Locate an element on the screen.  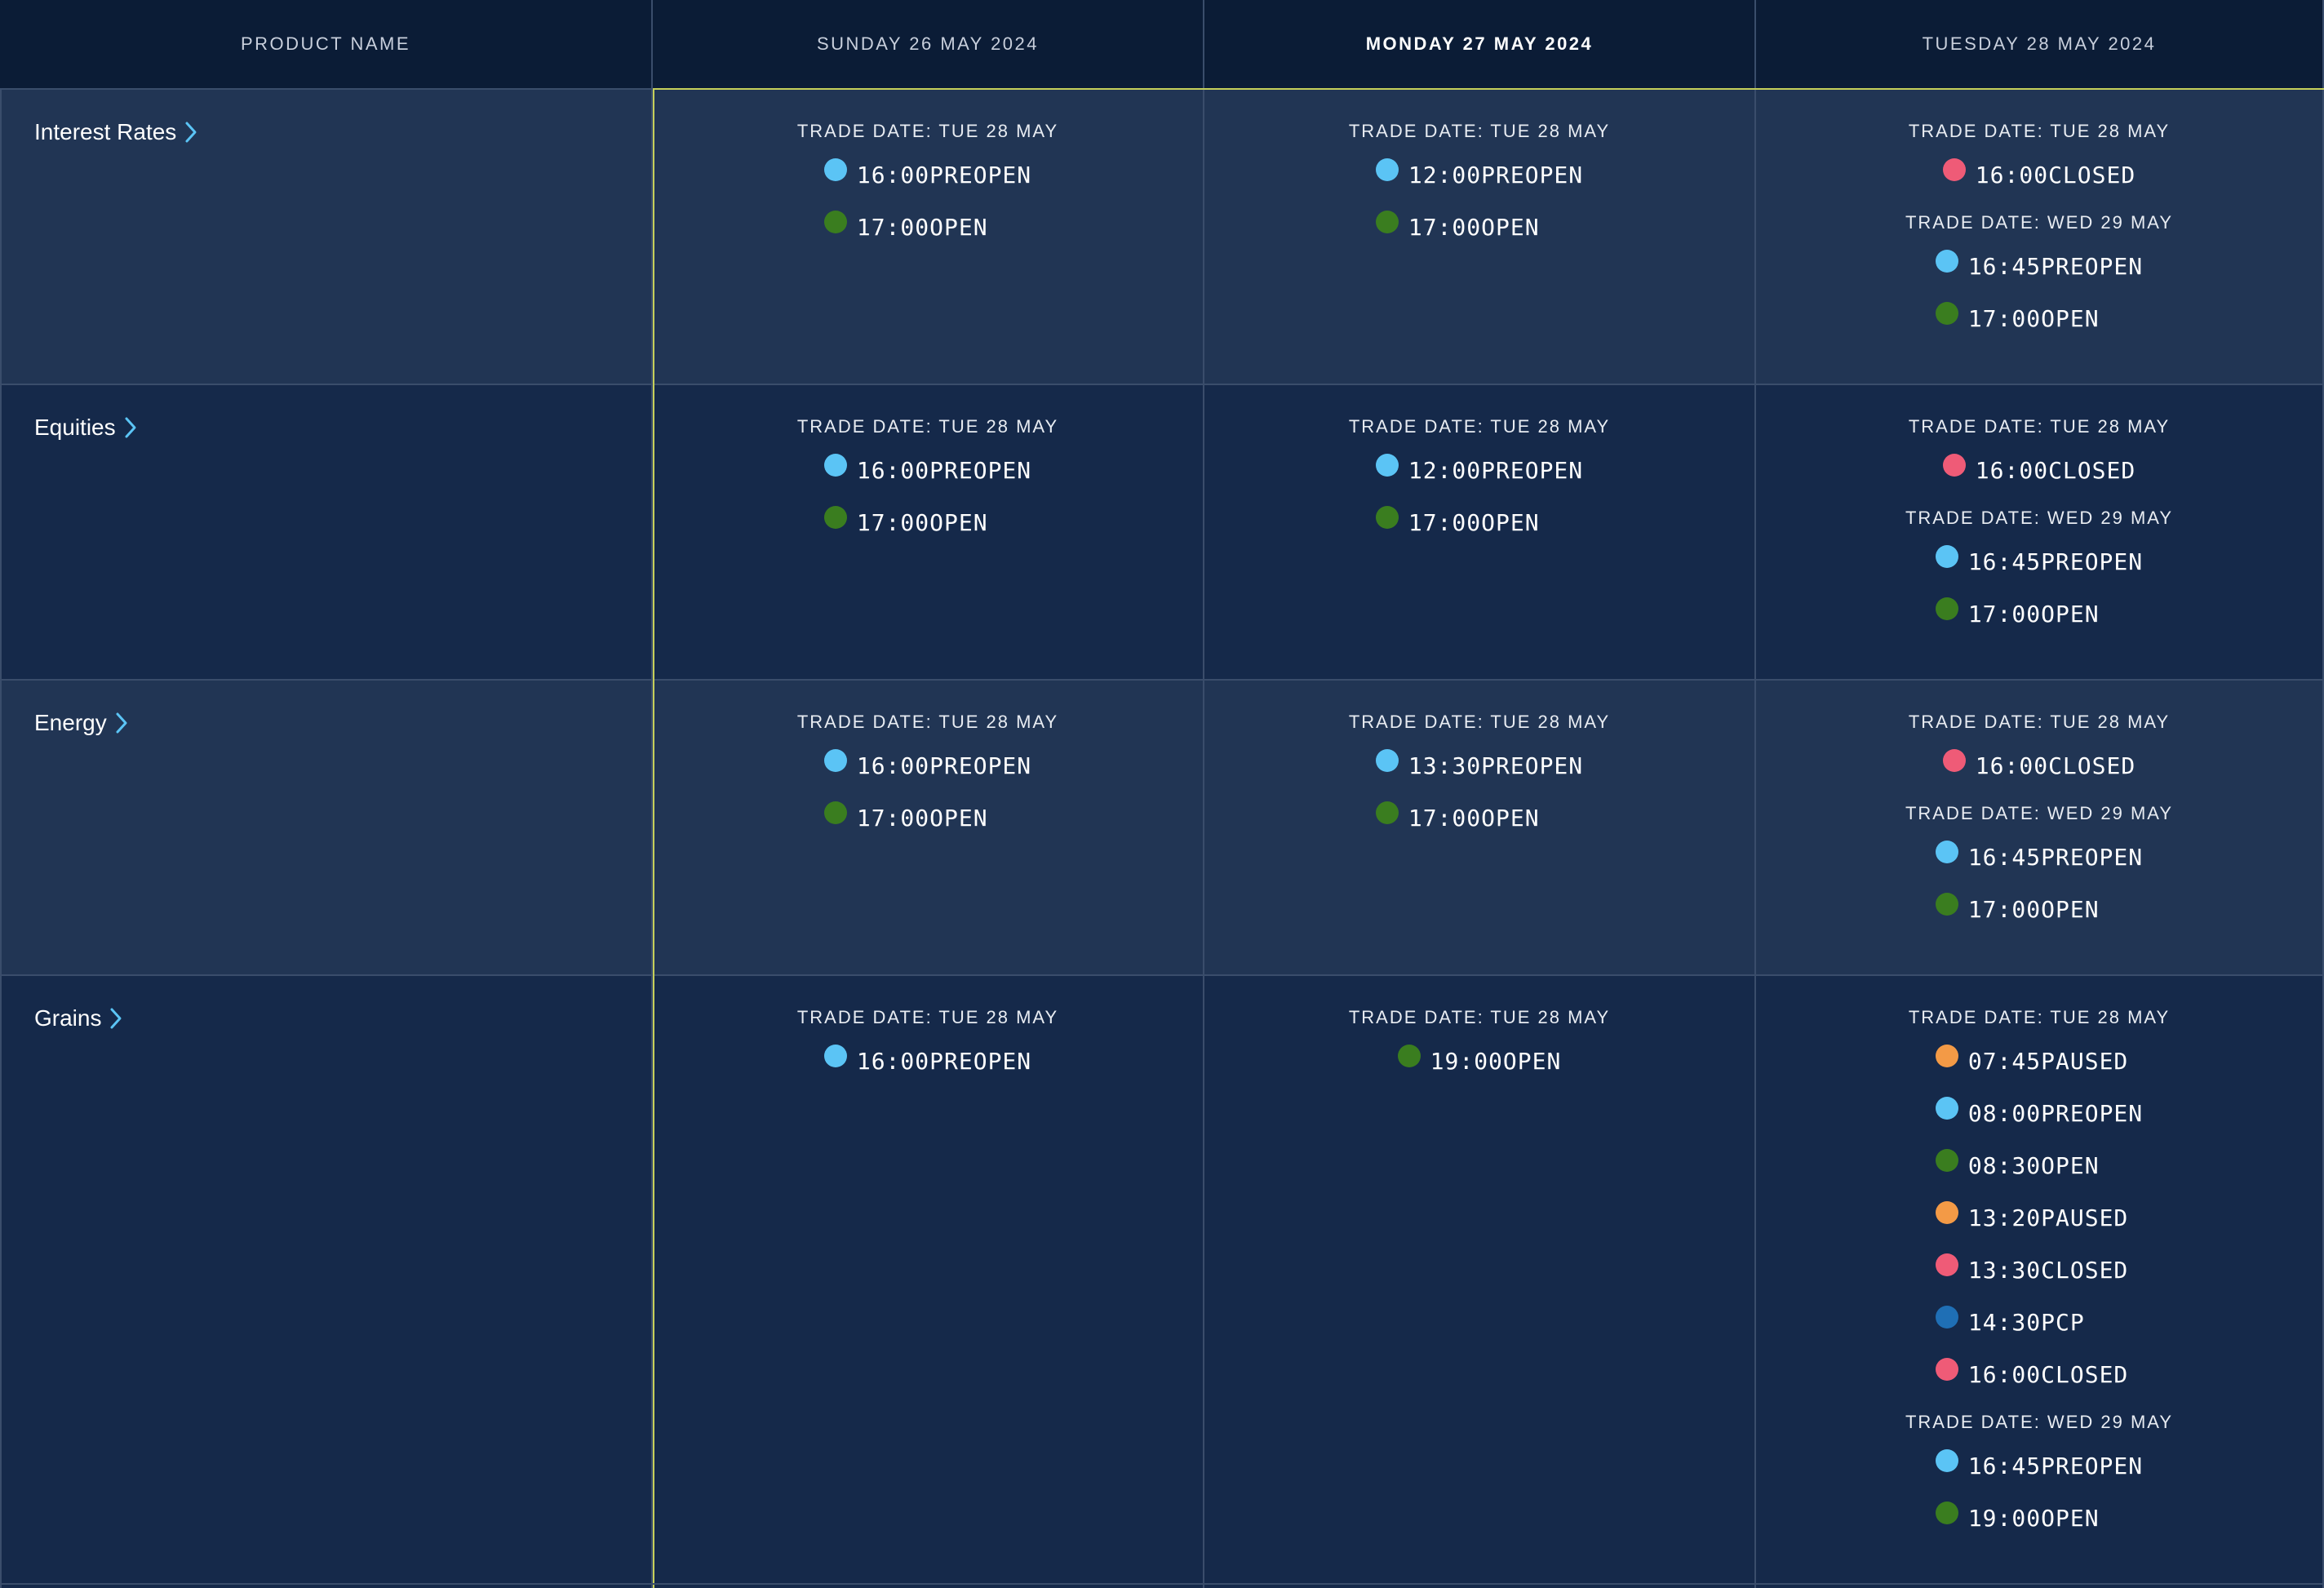
product-link: Energy is located at coordinates (82, 723).